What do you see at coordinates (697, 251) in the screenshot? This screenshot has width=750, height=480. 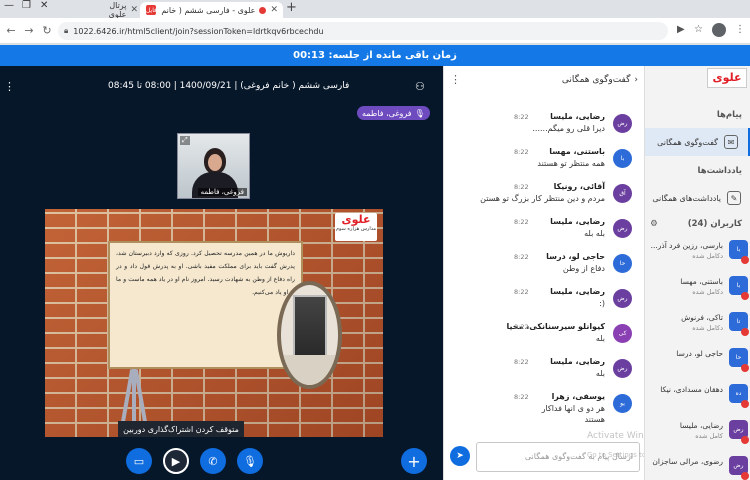 I see `user-list-item: با بارسی، رزین فرد آذر... دکامل شده` at bounding box center [697, 251].